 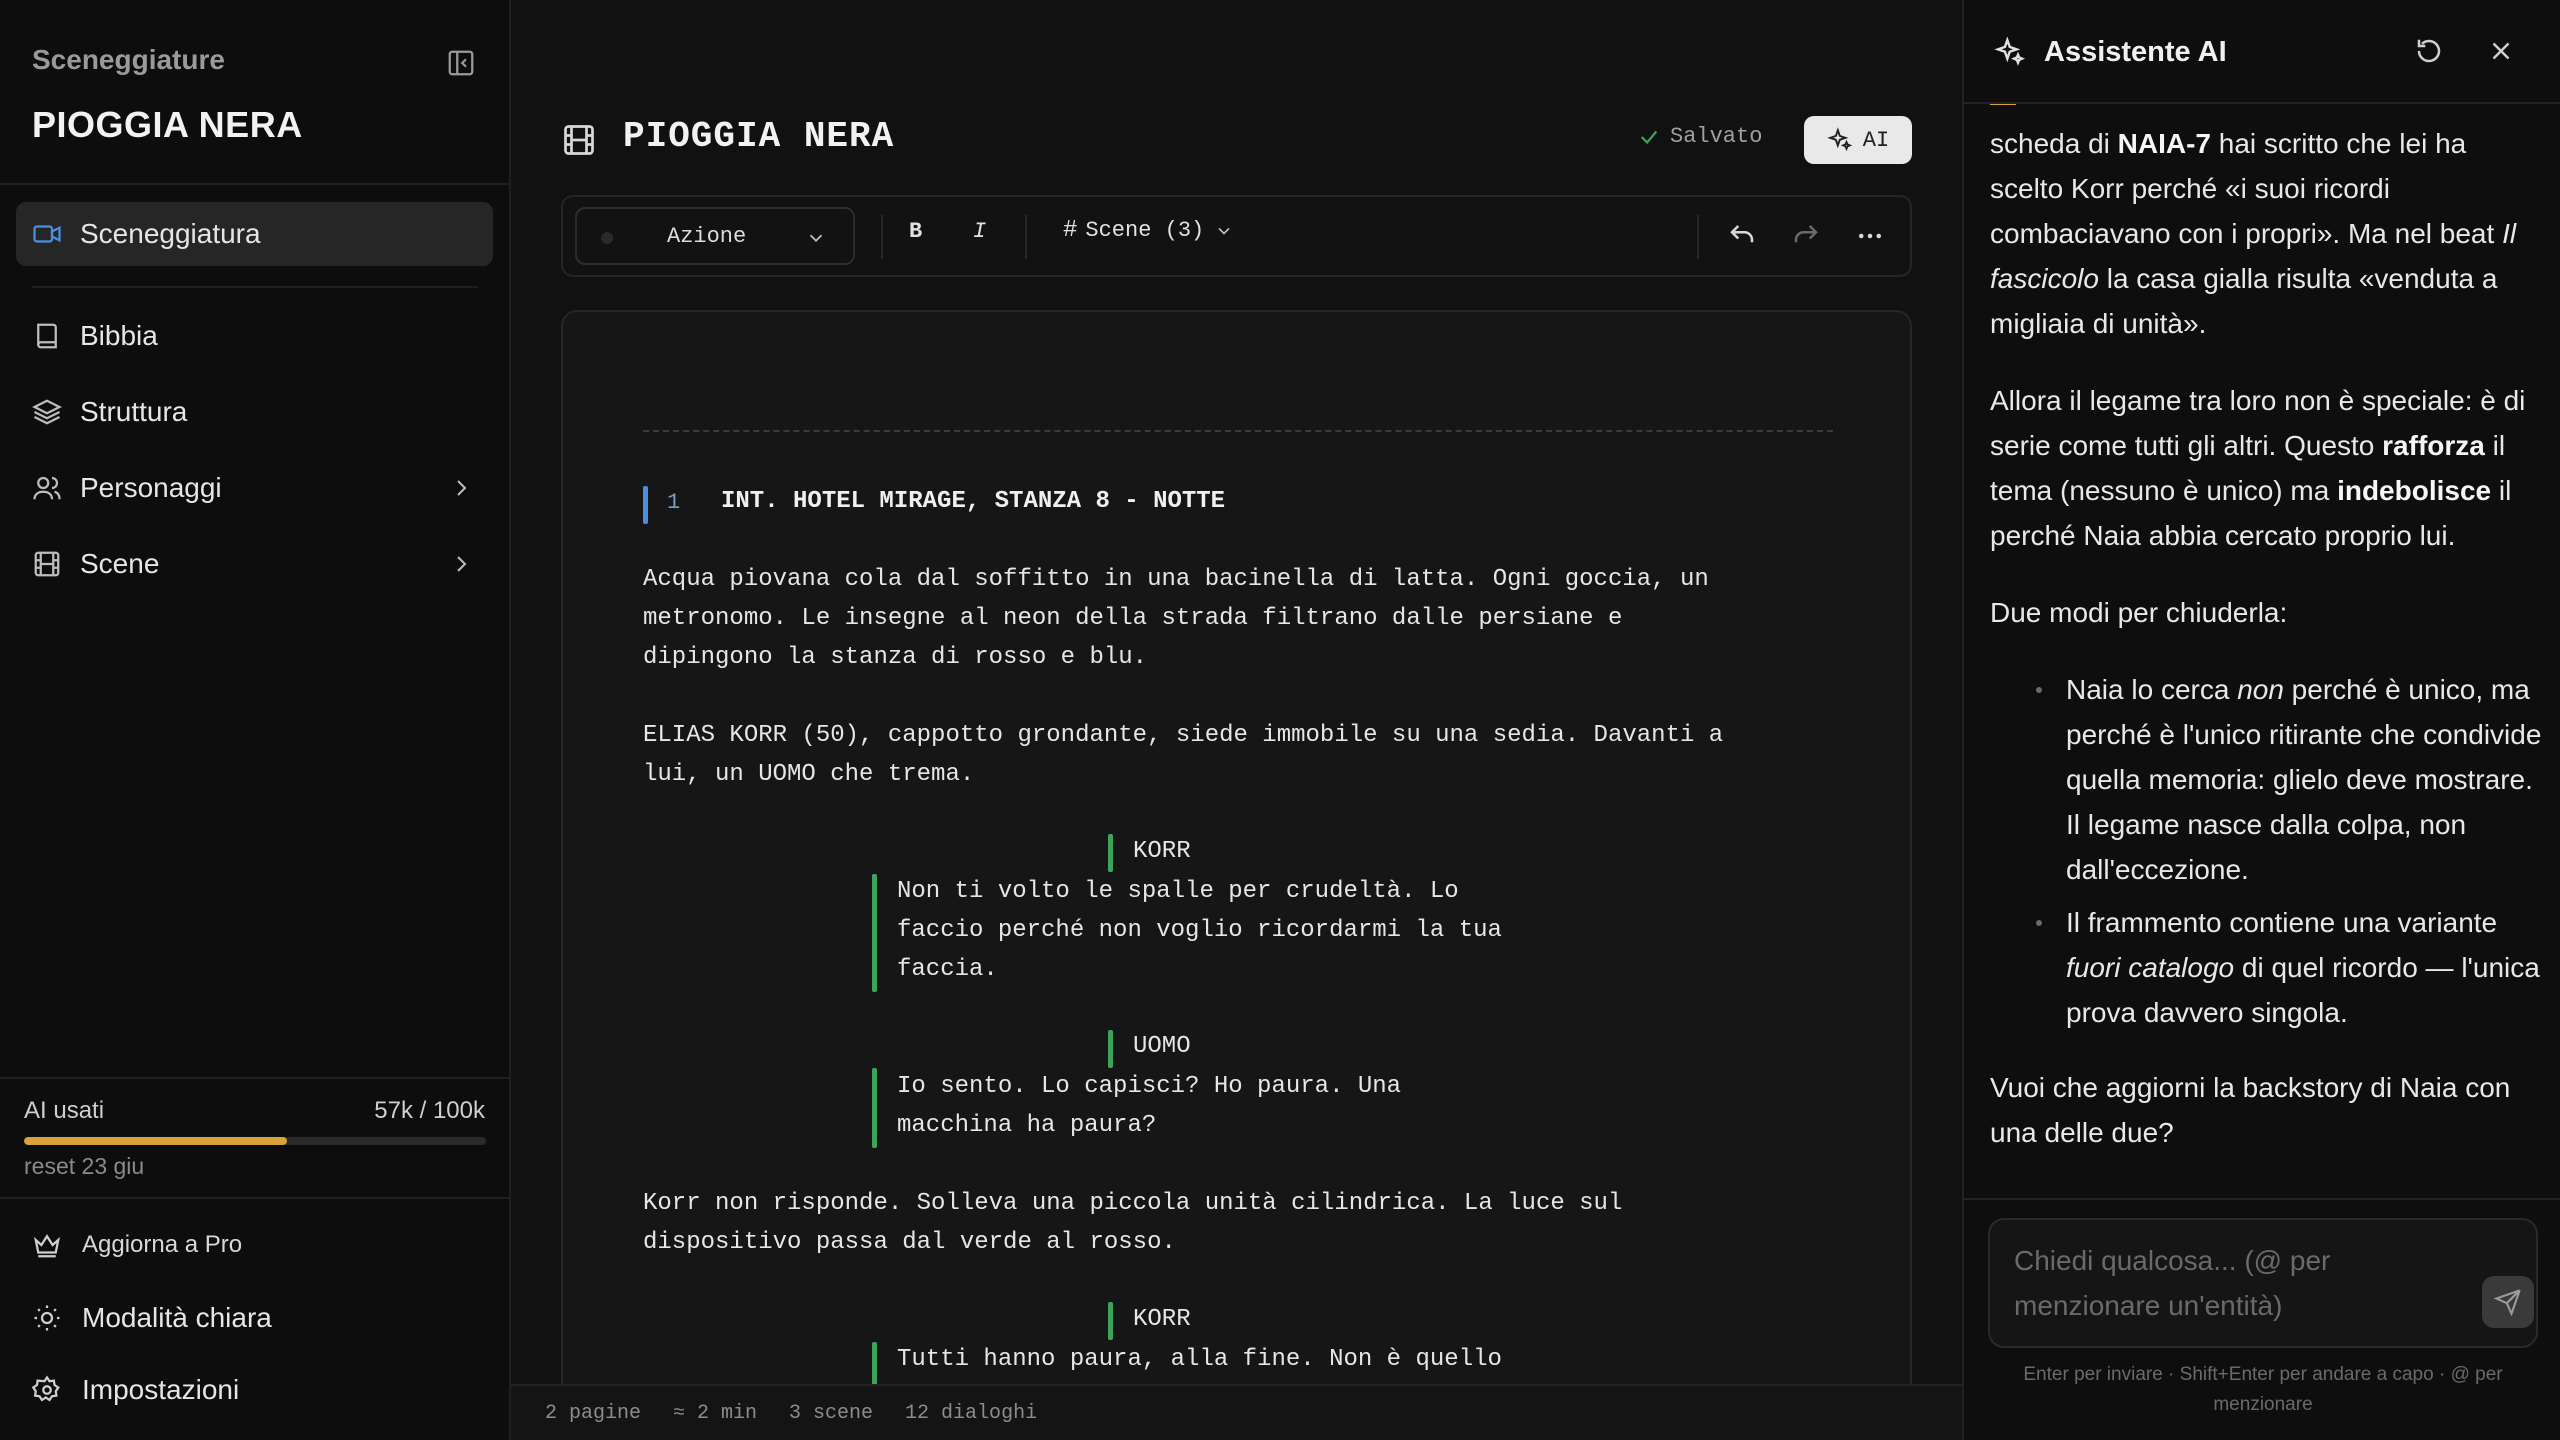 I want to click on upgrade-pro-button: Aggiorna a Pro, so click(x=137, y=1245).